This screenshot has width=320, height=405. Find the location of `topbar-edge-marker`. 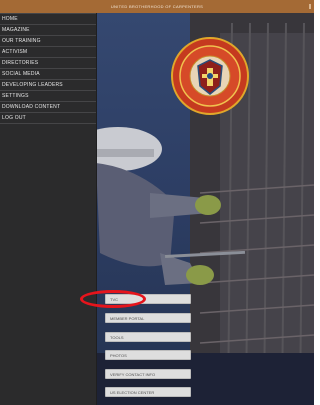

topbar-edge-marker is located at coordinates (310, 6).